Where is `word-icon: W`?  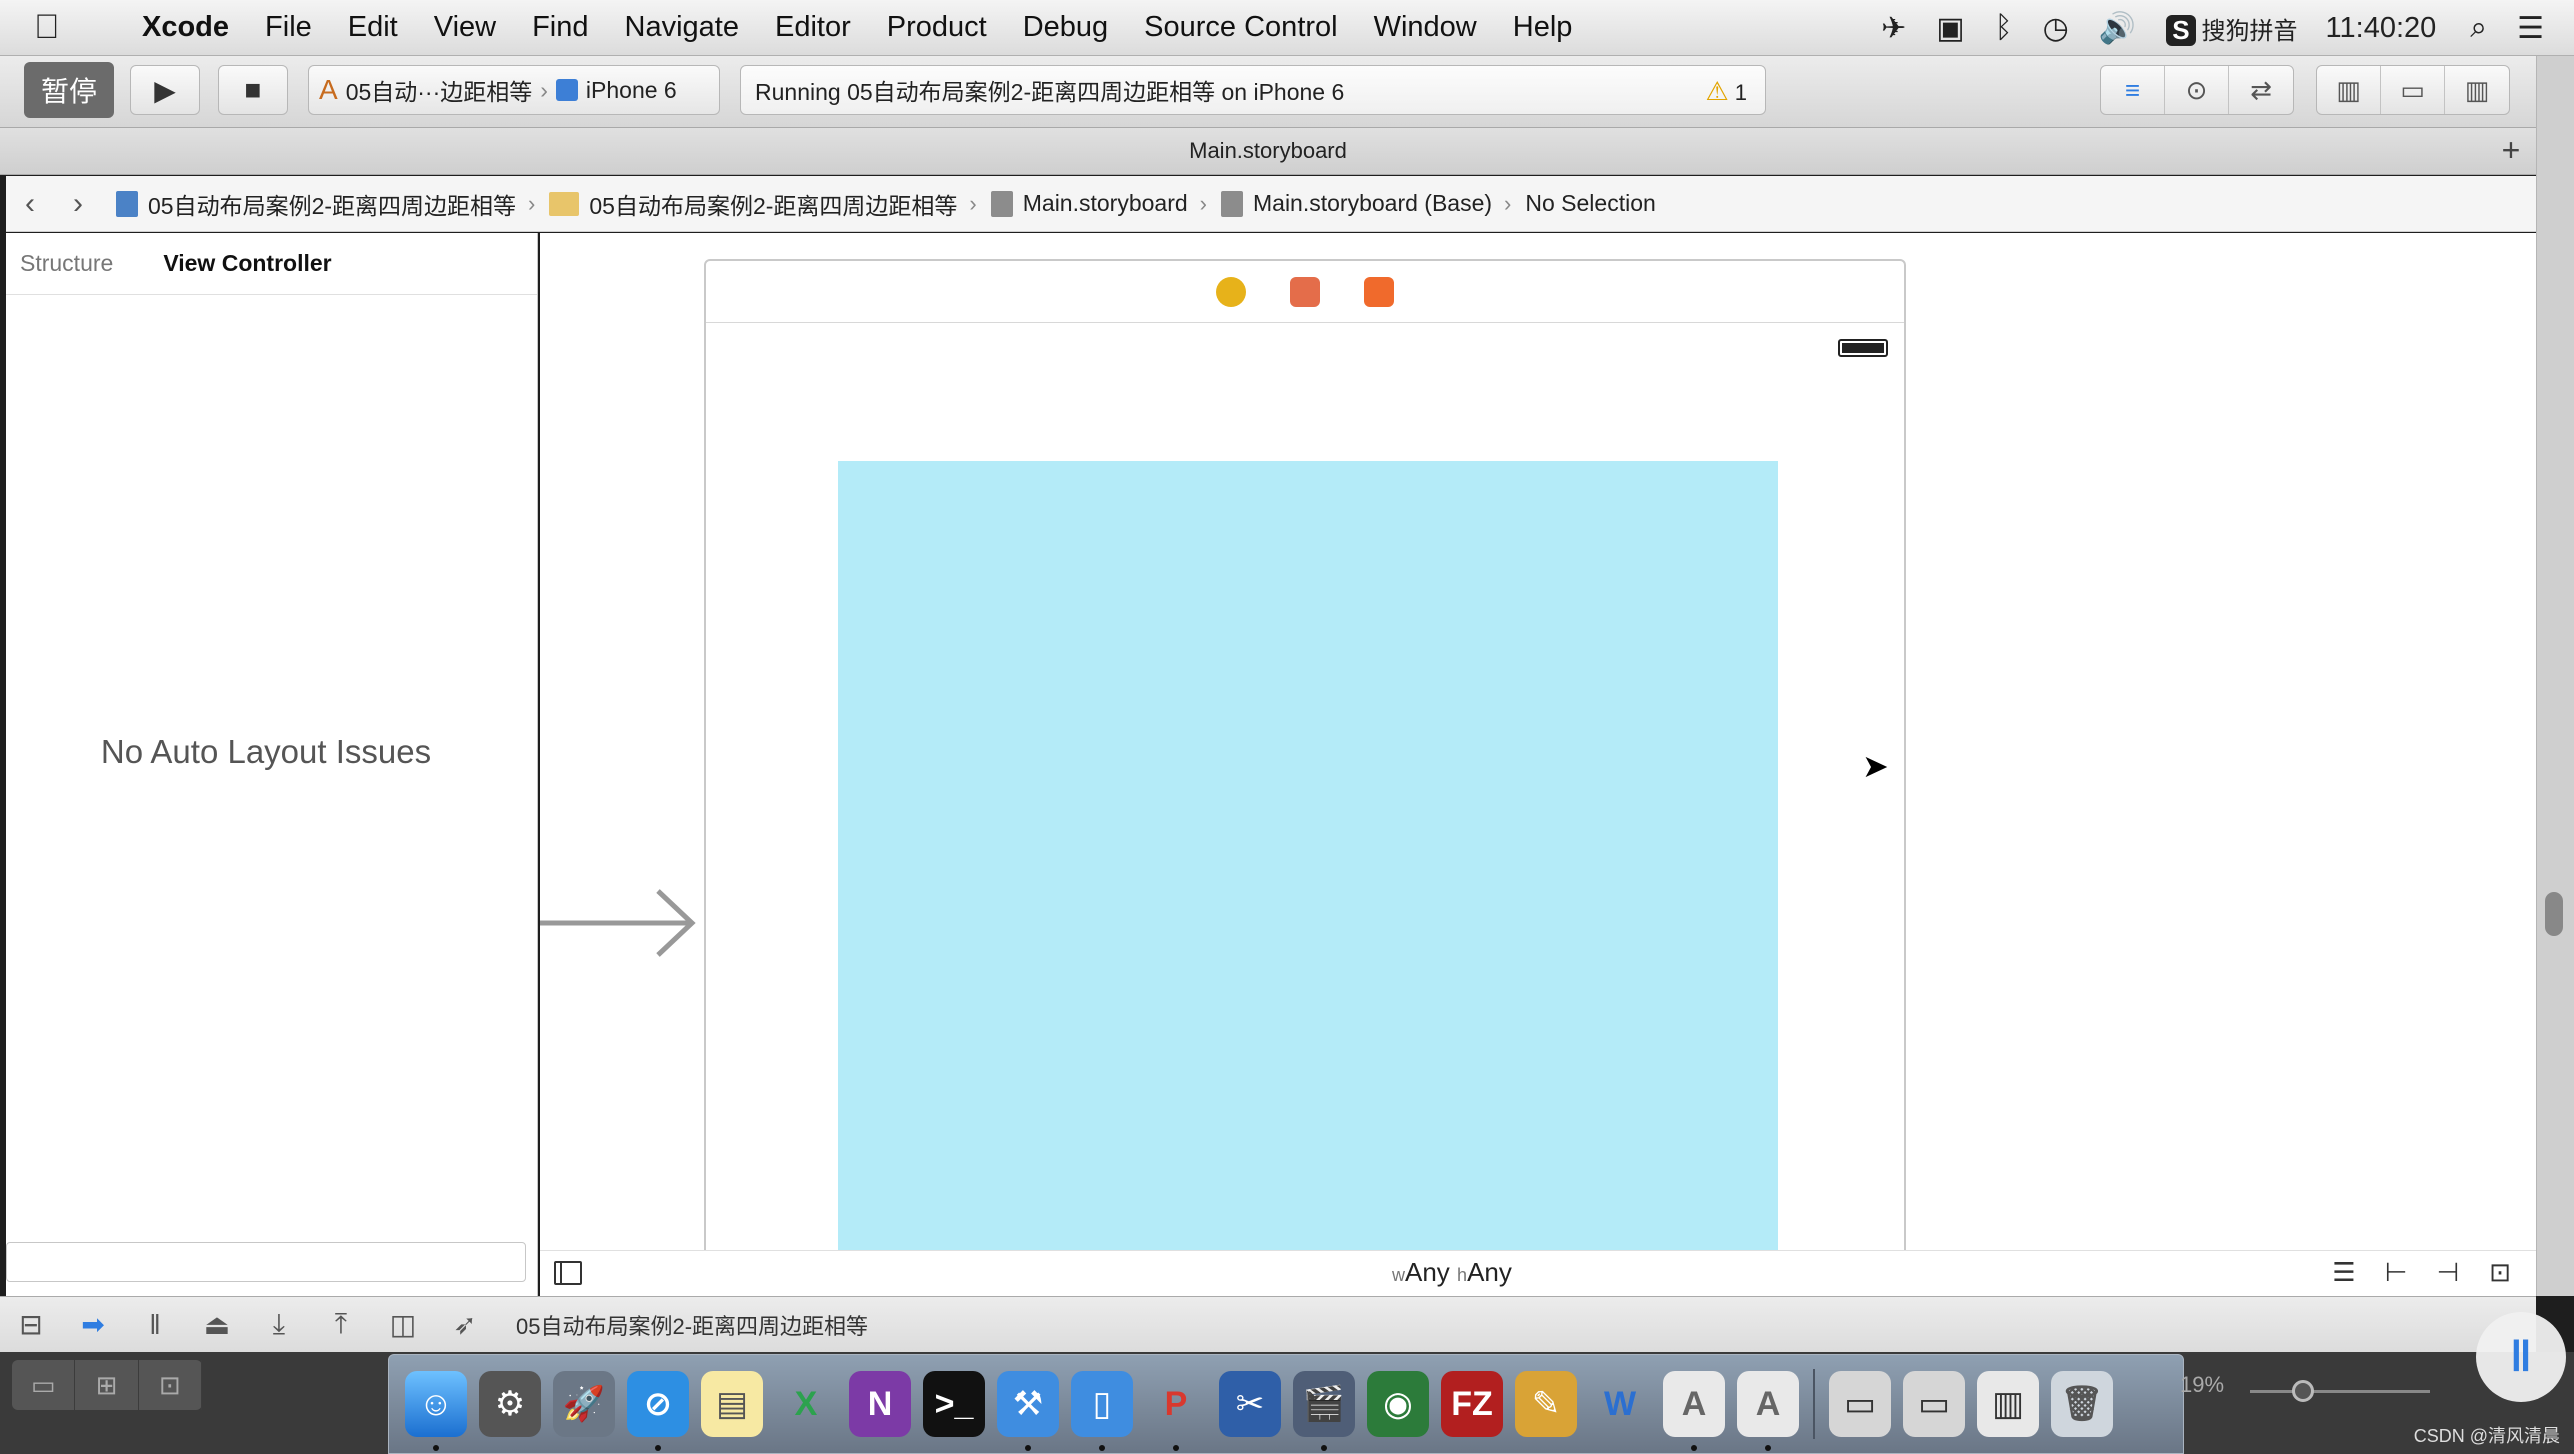 word-icon: W is located at coordinates (1620, 1404).